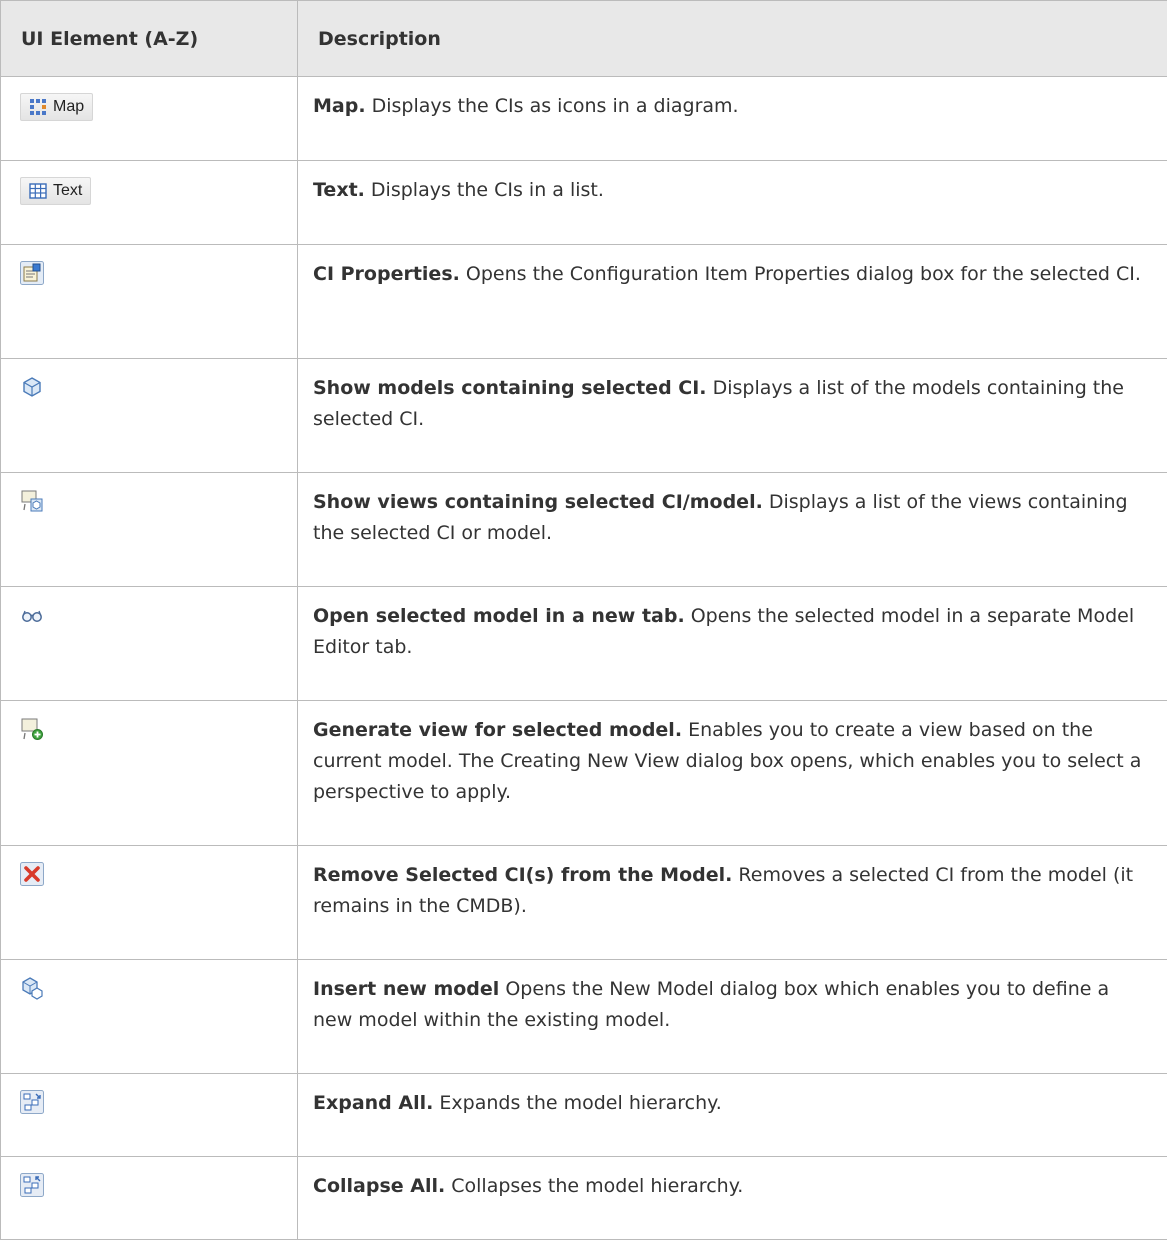 The height and width of the screenshot is (1240, 1167). Describe the element at coordinates (584, 1115) in the screenshot. I see `table-row: Expand All. Expands the model hierarchy.` at that location.